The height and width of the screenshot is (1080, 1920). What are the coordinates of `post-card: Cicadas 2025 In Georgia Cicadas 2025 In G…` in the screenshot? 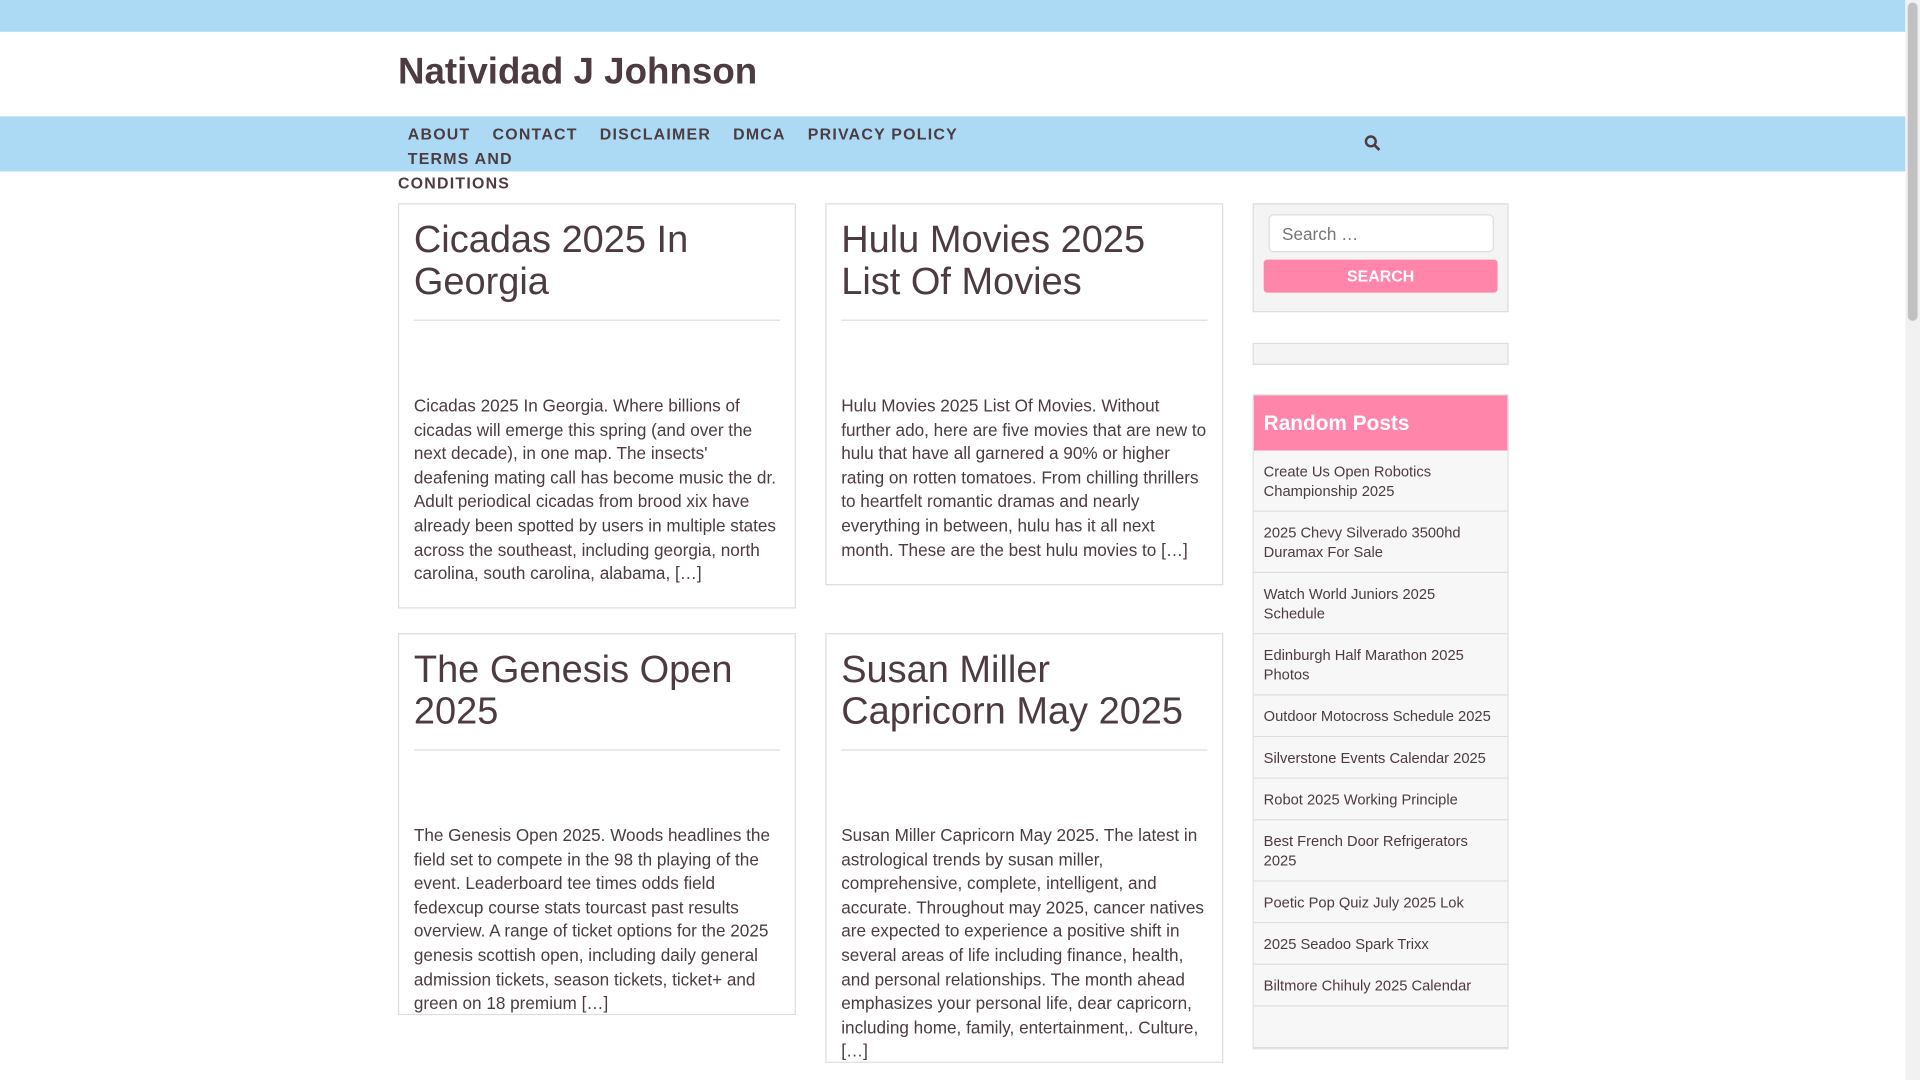 It's located at (596, 406).